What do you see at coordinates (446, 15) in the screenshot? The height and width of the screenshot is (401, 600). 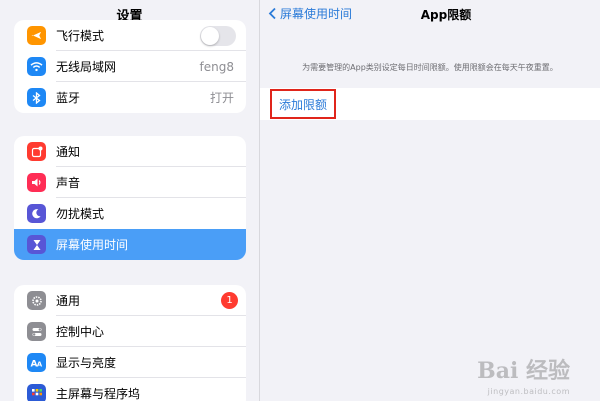 I see `page-title: App限额` at bounding box center [446, 15].